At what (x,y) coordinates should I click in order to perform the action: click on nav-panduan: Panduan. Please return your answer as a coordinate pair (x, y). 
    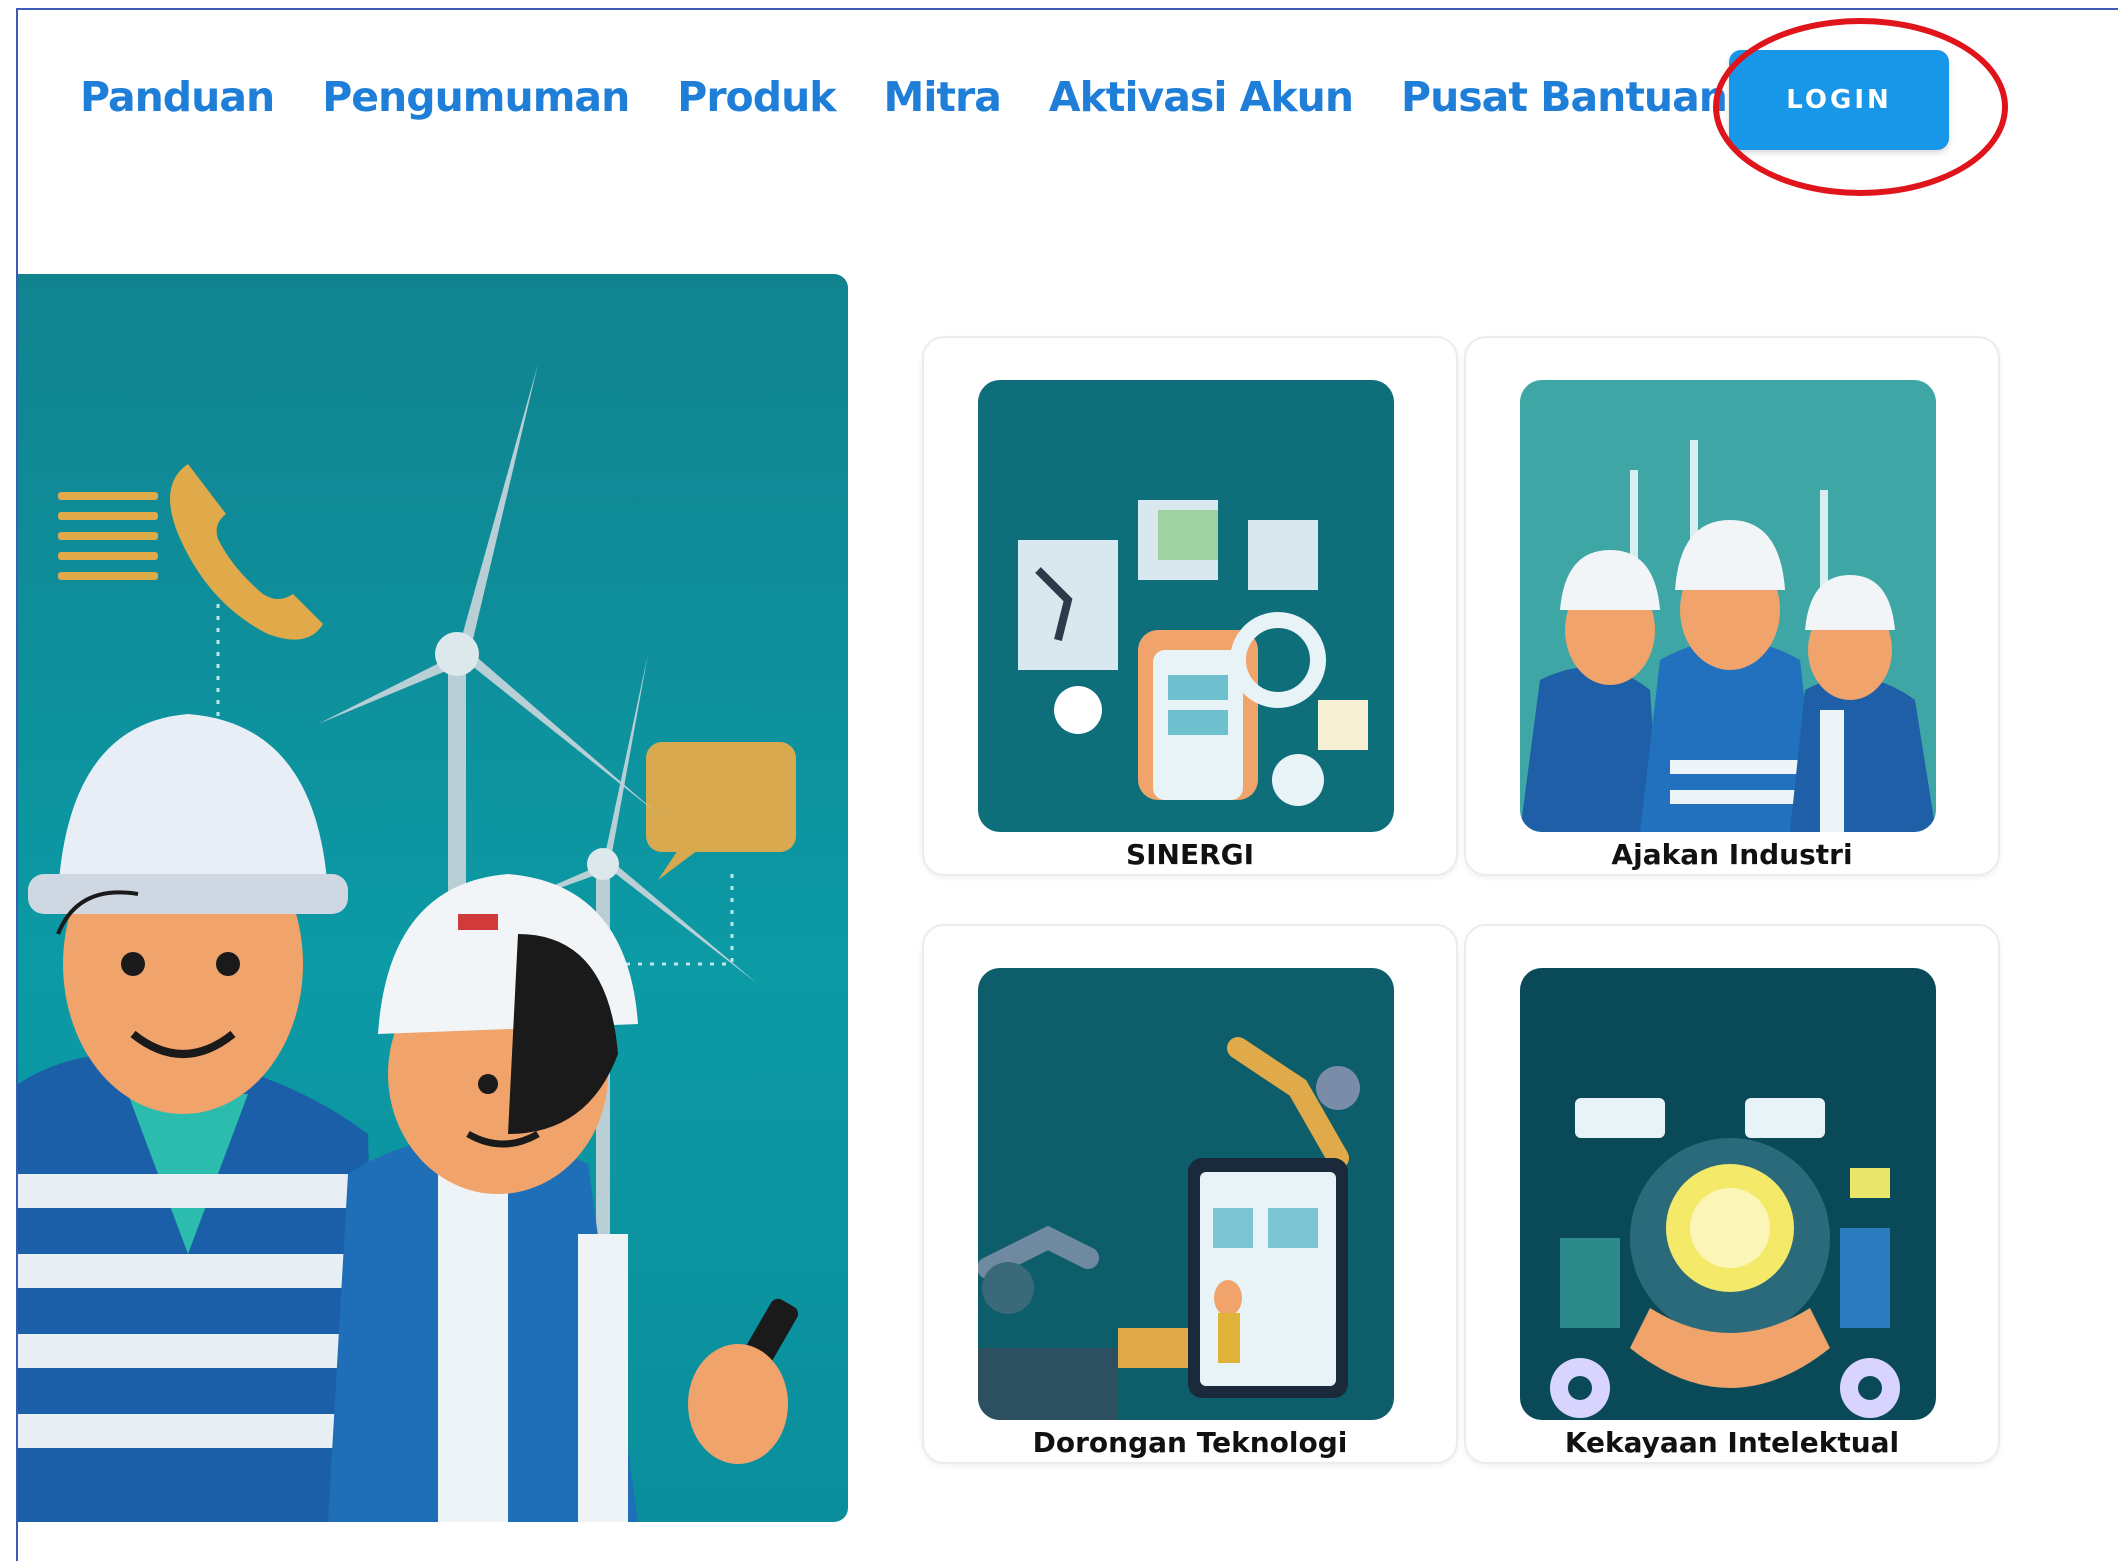
    Looking at the image, I should click on (177, 97).